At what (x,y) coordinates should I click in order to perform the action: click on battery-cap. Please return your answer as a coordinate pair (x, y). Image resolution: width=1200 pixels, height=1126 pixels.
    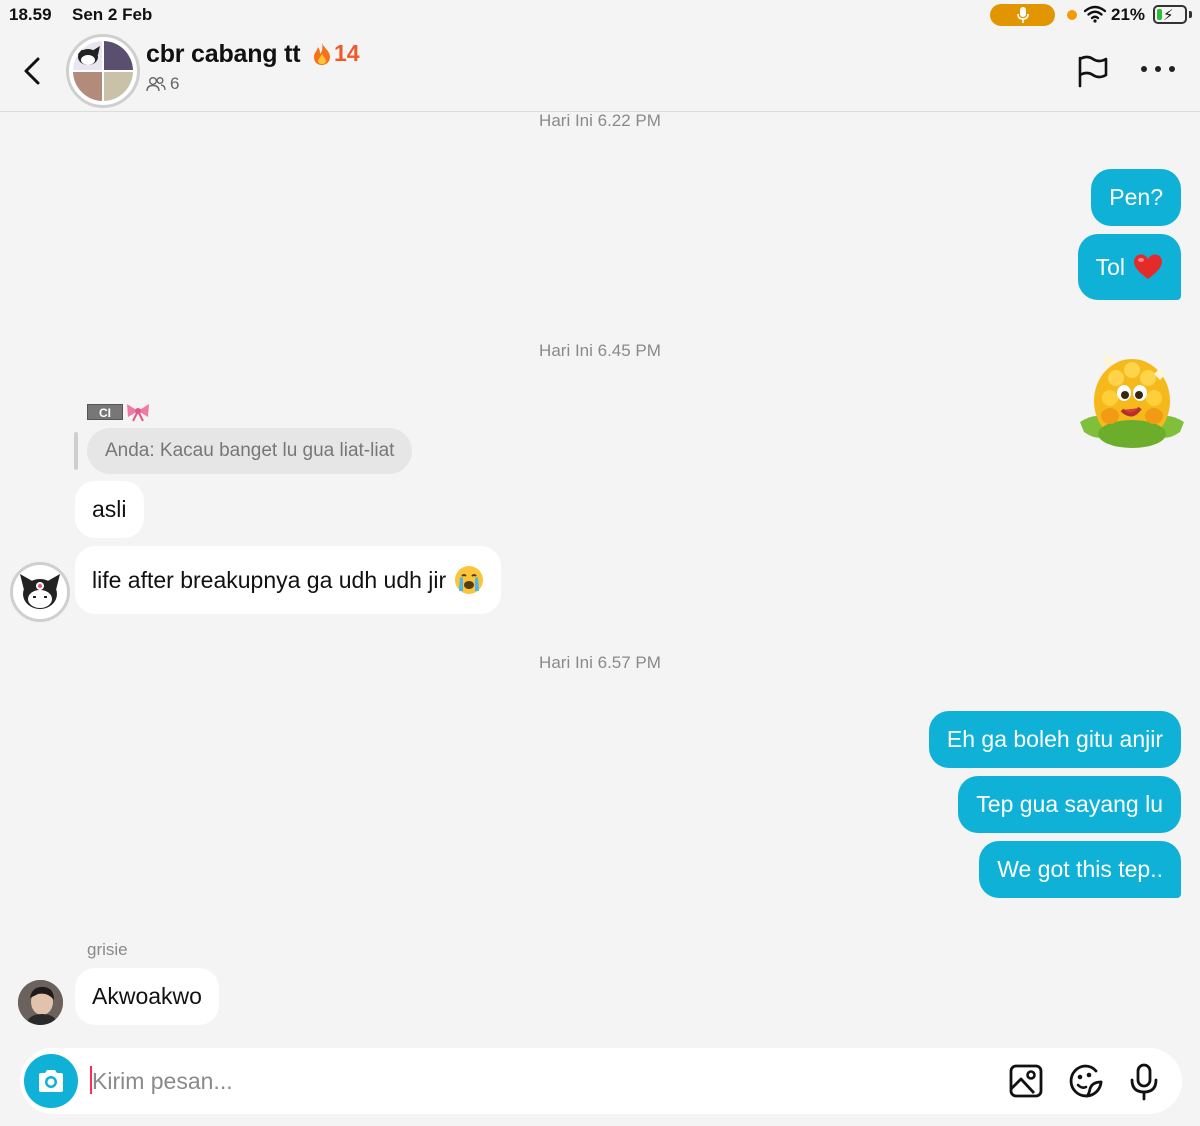
    Looking at the image, I should click on (1190, 14).